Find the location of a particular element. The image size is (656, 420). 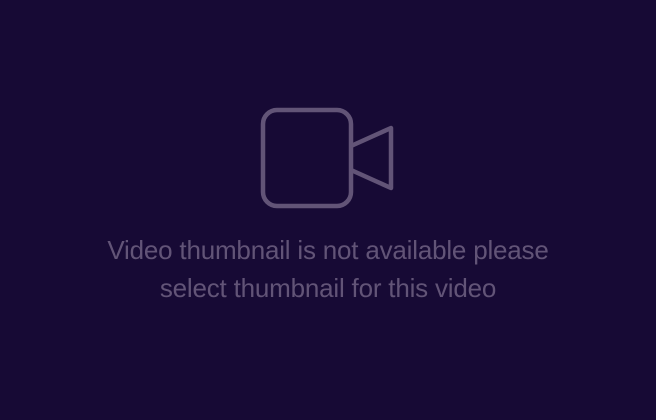

message-line-1: Video thumbnail is not available please is located at coordinates (328, 250).